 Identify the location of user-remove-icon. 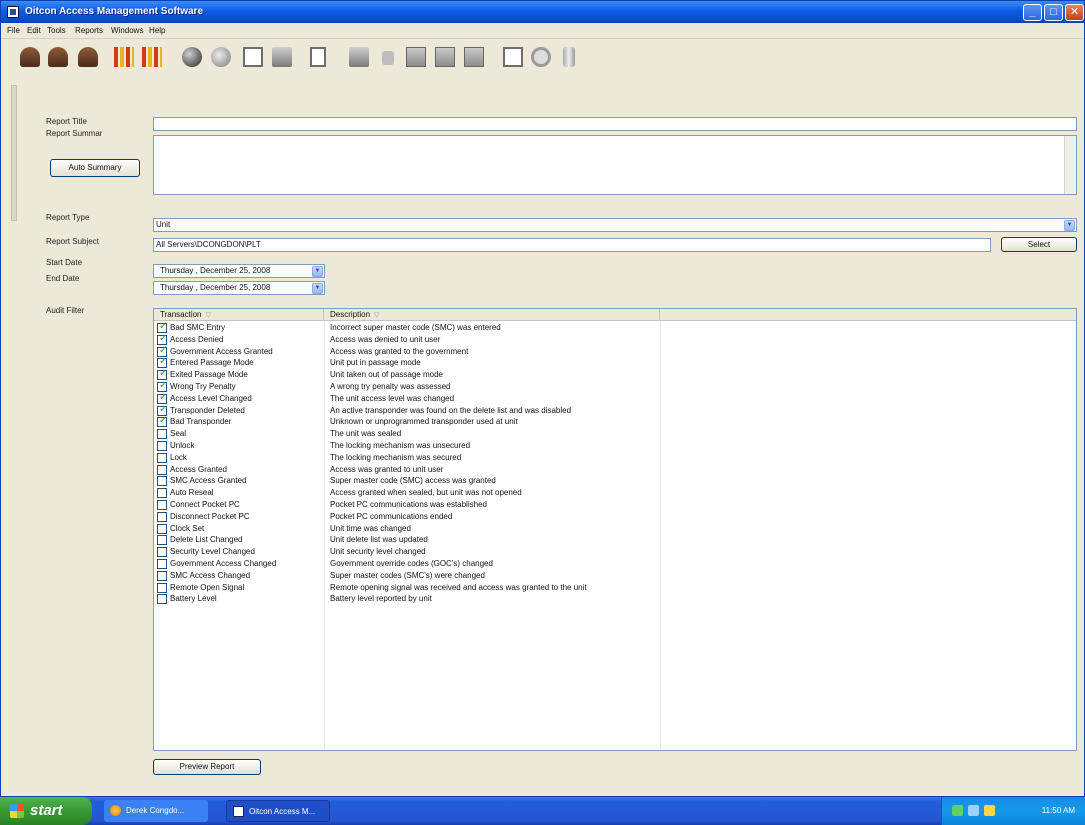
(88, 57).